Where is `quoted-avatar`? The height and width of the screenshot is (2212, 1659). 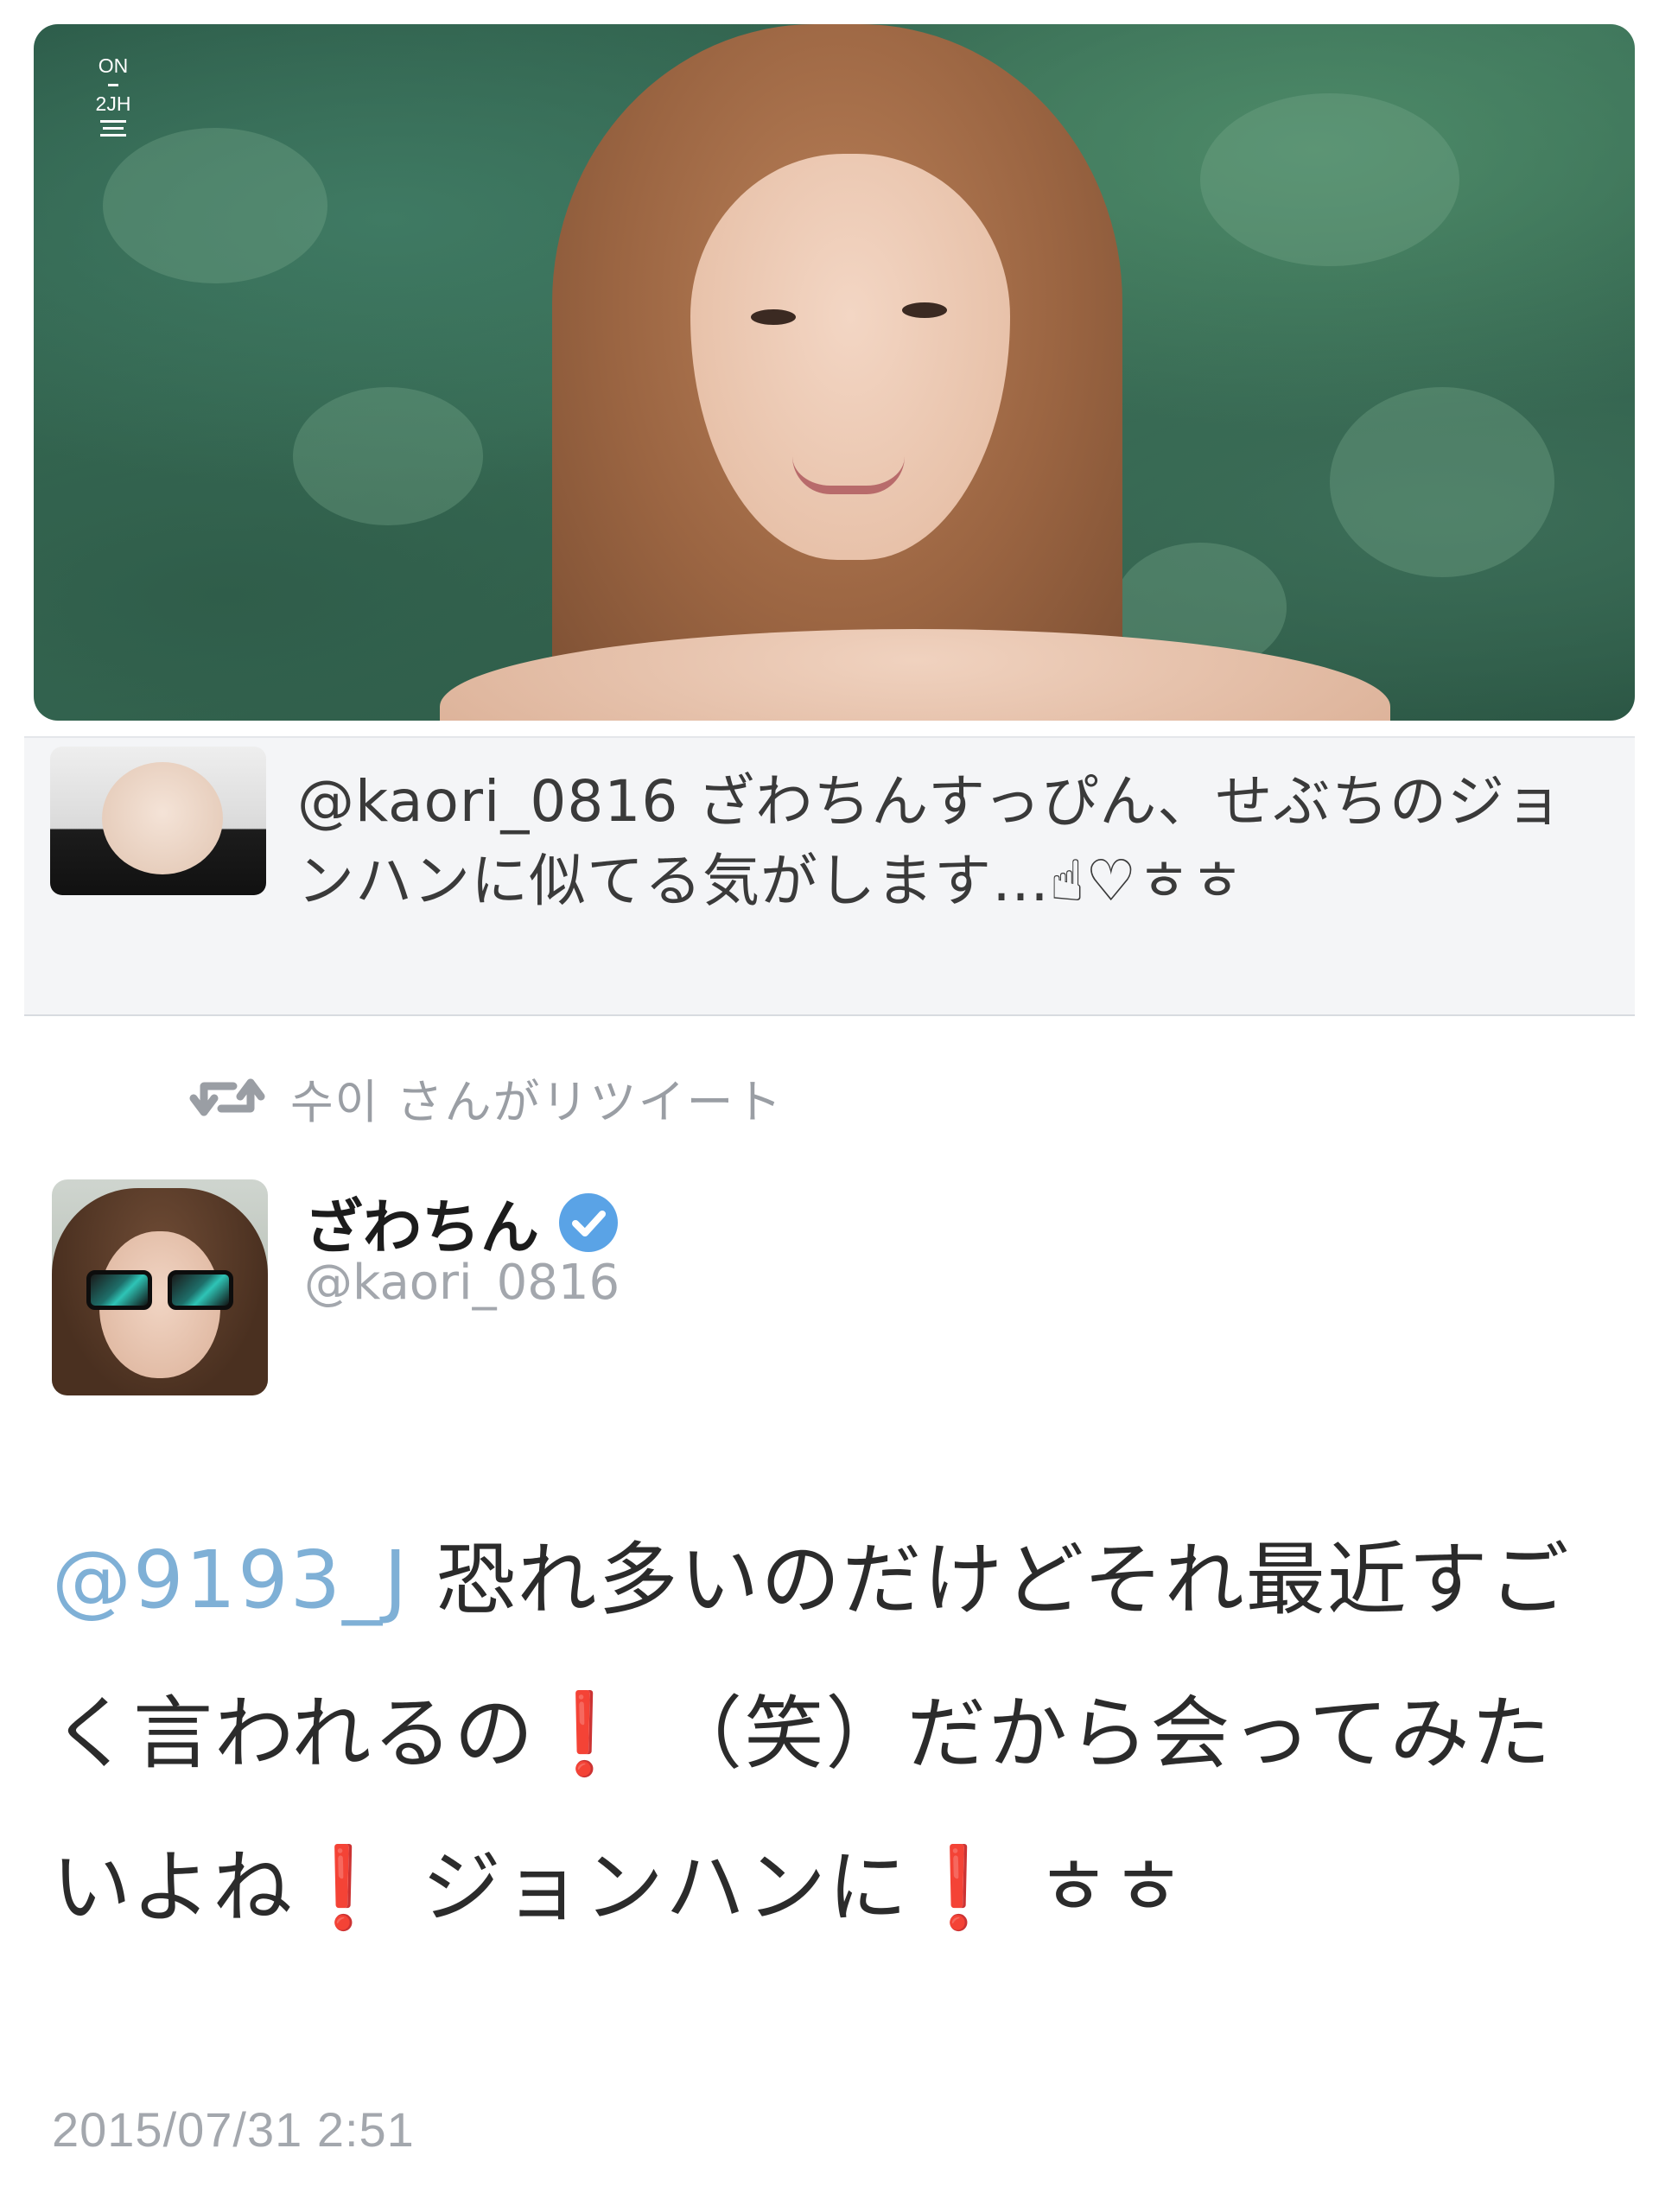
quoted-avatar is located at coordinates (158, 821).